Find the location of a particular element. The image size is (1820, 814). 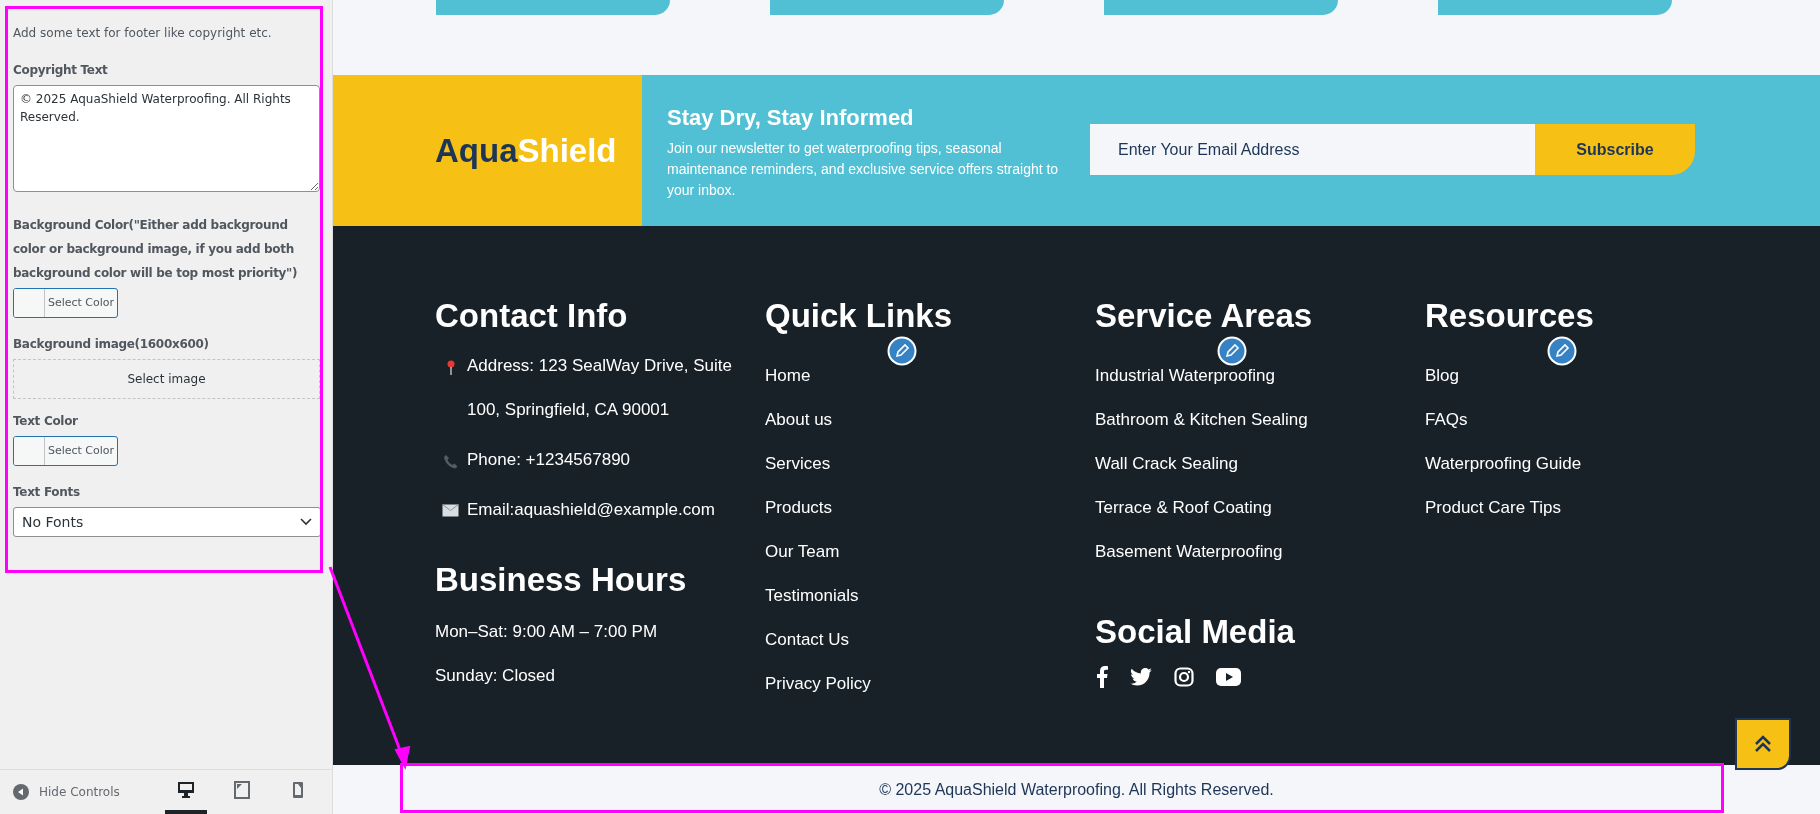

hours-text: Mon–Sat: 9:00 AM – 7:00 PM is located at coordinates (547, 632).